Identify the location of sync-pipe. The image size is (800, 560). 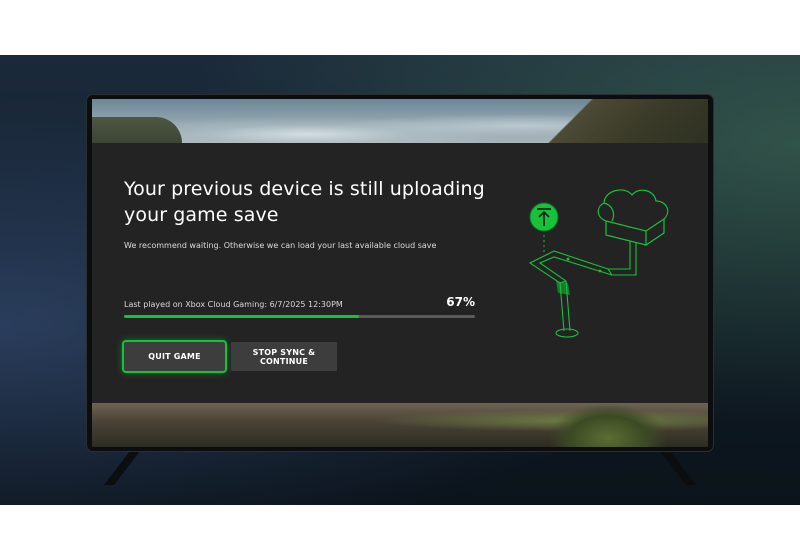
(582, 289).